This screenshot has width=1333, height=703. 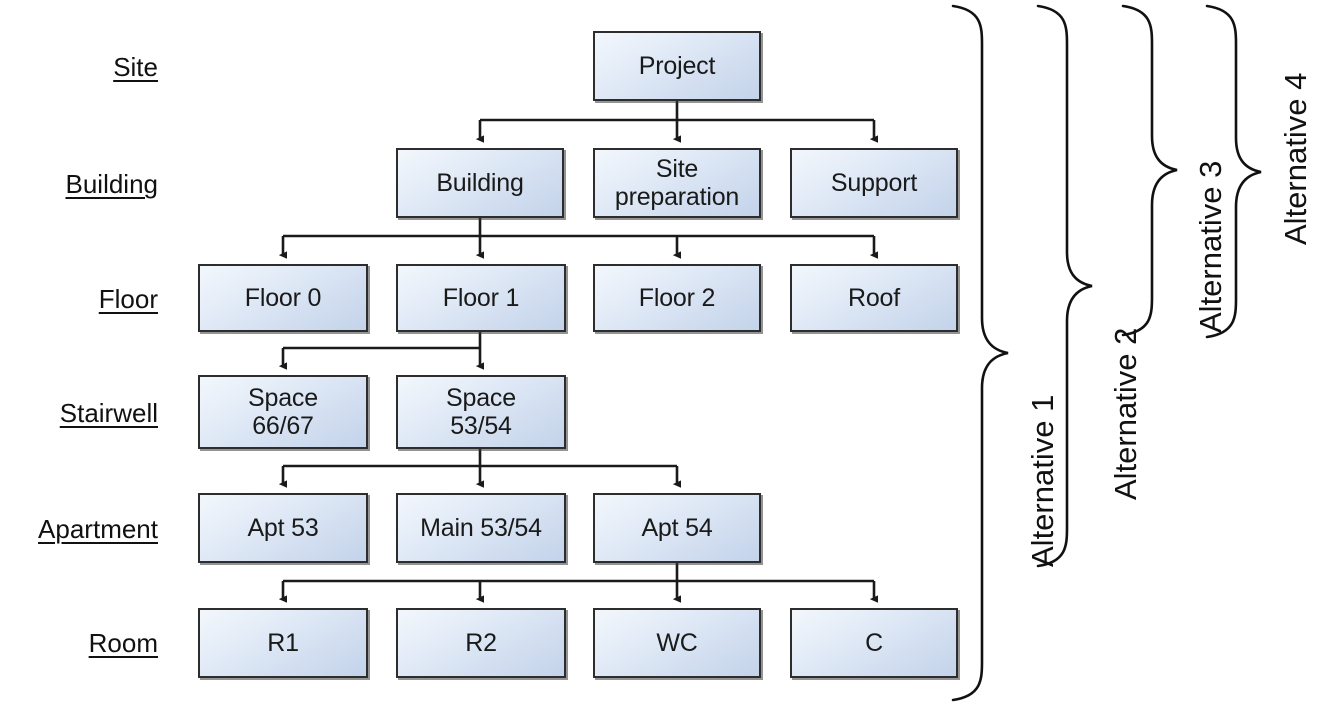 I want to click on row-label-building: Building, so click(x=111, y=184).